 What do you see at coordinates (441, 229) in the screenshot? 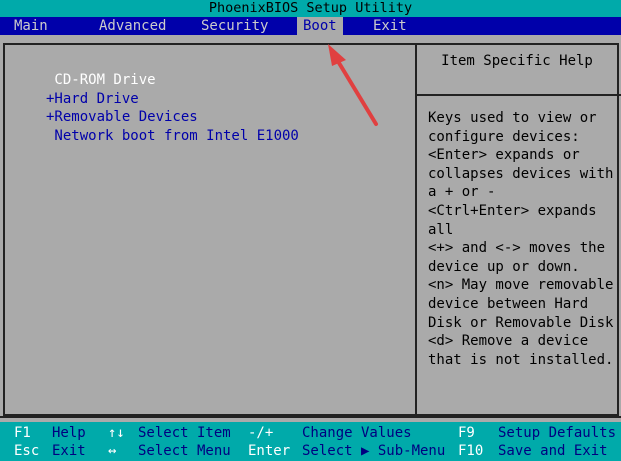
I see `help-line: all` at bounding box center [441, 229].